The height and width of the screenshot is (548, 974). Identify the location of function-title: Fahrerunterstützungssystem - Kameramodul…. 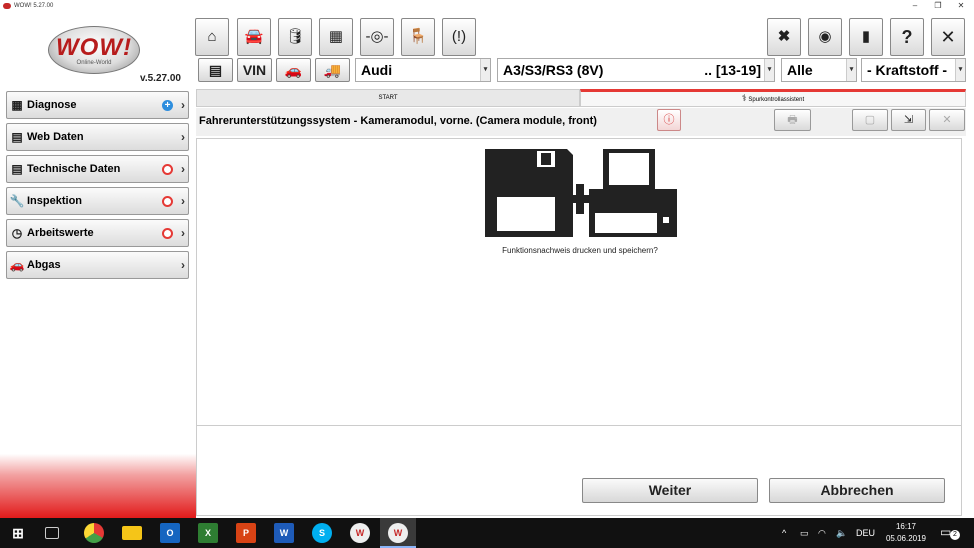
(398, 121).